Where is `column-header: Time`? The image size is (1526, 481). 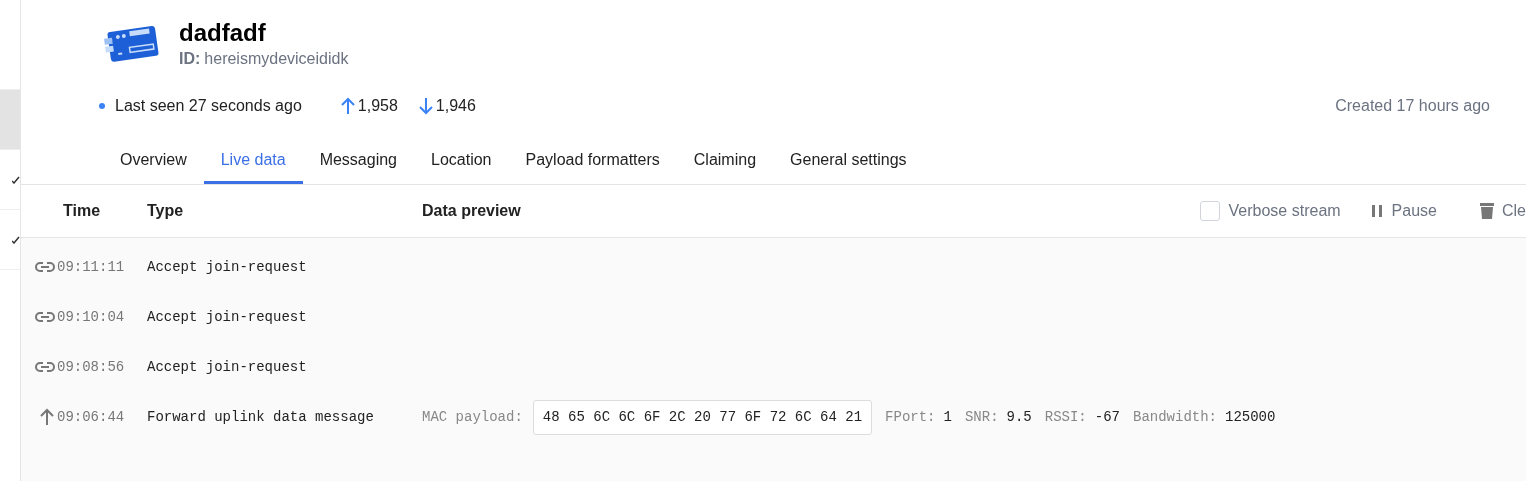
column-header: Time is located at coordinates (82, 211).